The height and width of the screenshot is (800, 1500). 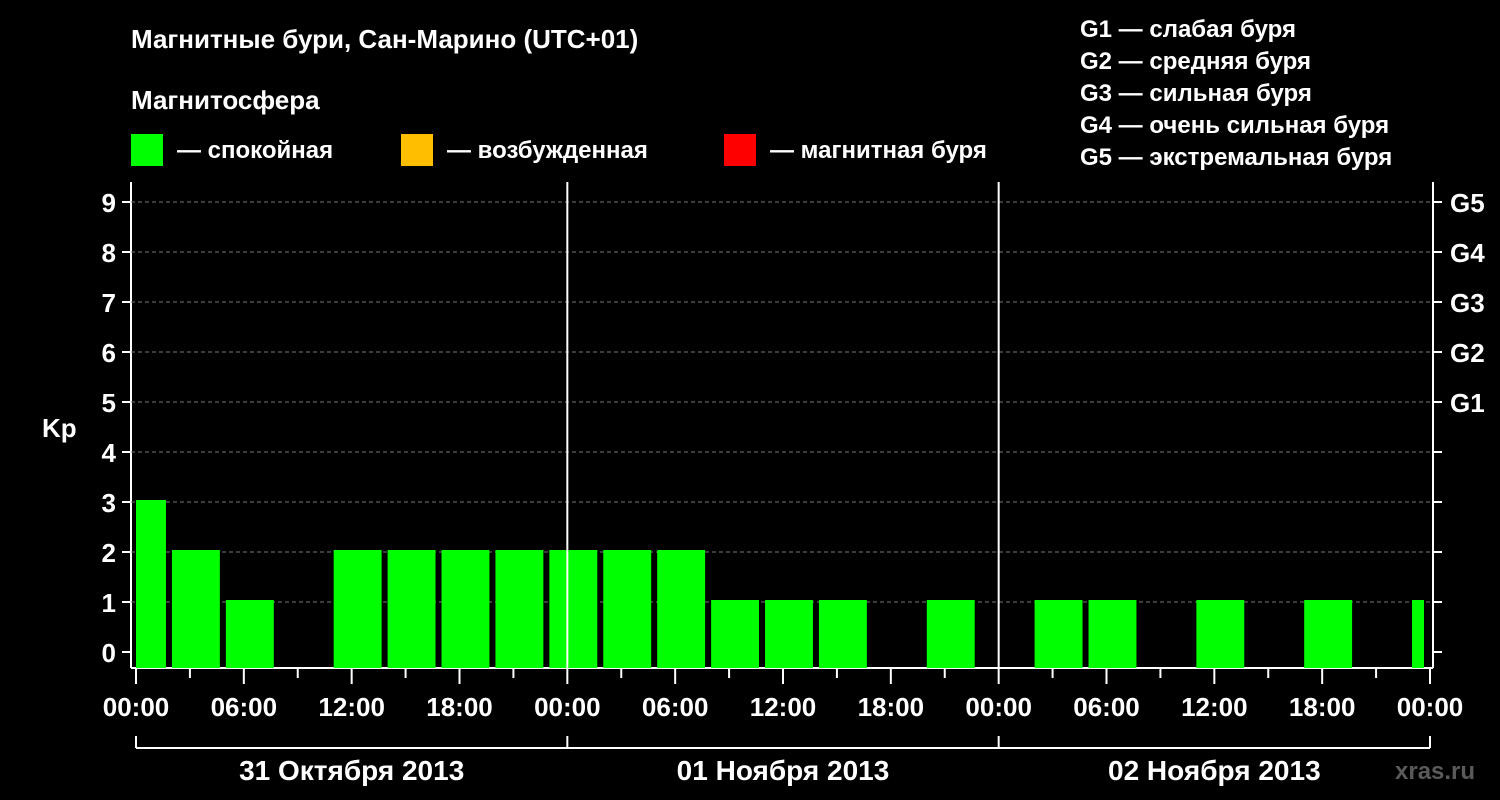 I want to click on y-tick-label: 9, so click(x=109, y=203).